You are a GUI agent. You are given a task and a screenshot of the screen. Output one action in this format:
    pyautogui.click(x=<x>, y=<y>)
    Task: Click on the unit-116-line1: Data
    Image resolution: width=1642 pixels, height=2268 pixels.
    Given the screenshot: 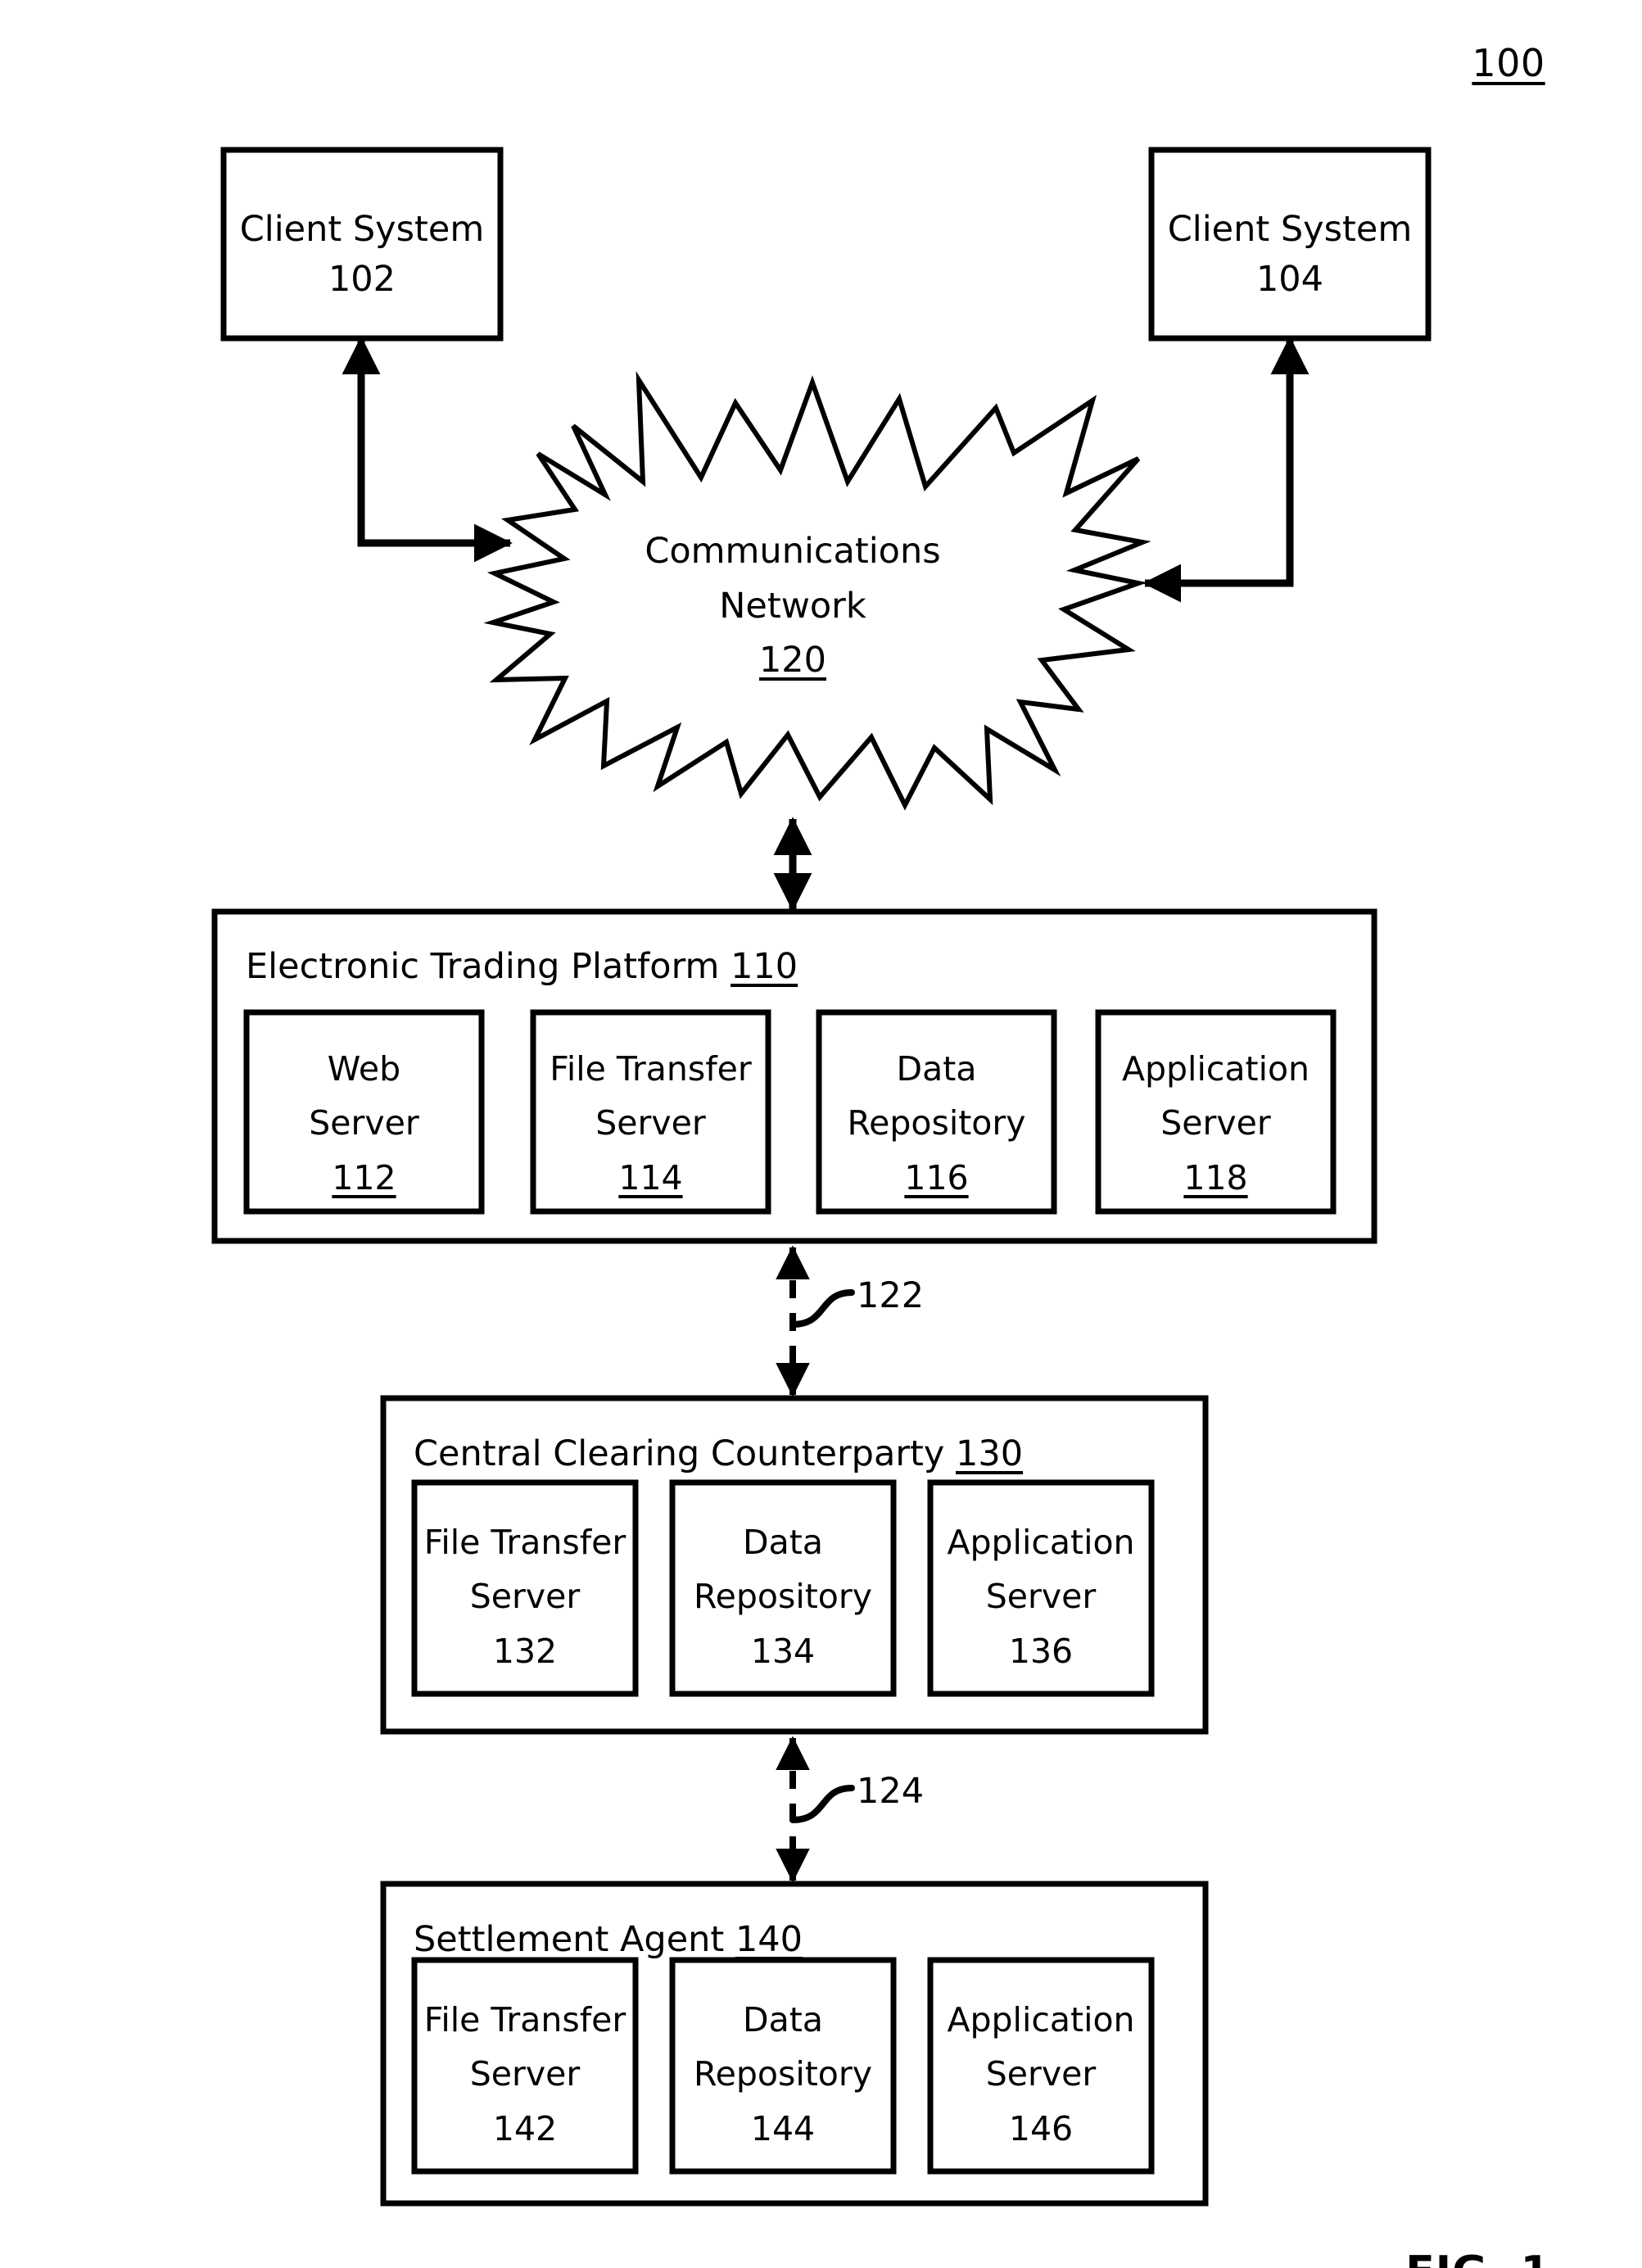 What is the action you would take?
    pyautogui.click(x=936, y=1069)
    